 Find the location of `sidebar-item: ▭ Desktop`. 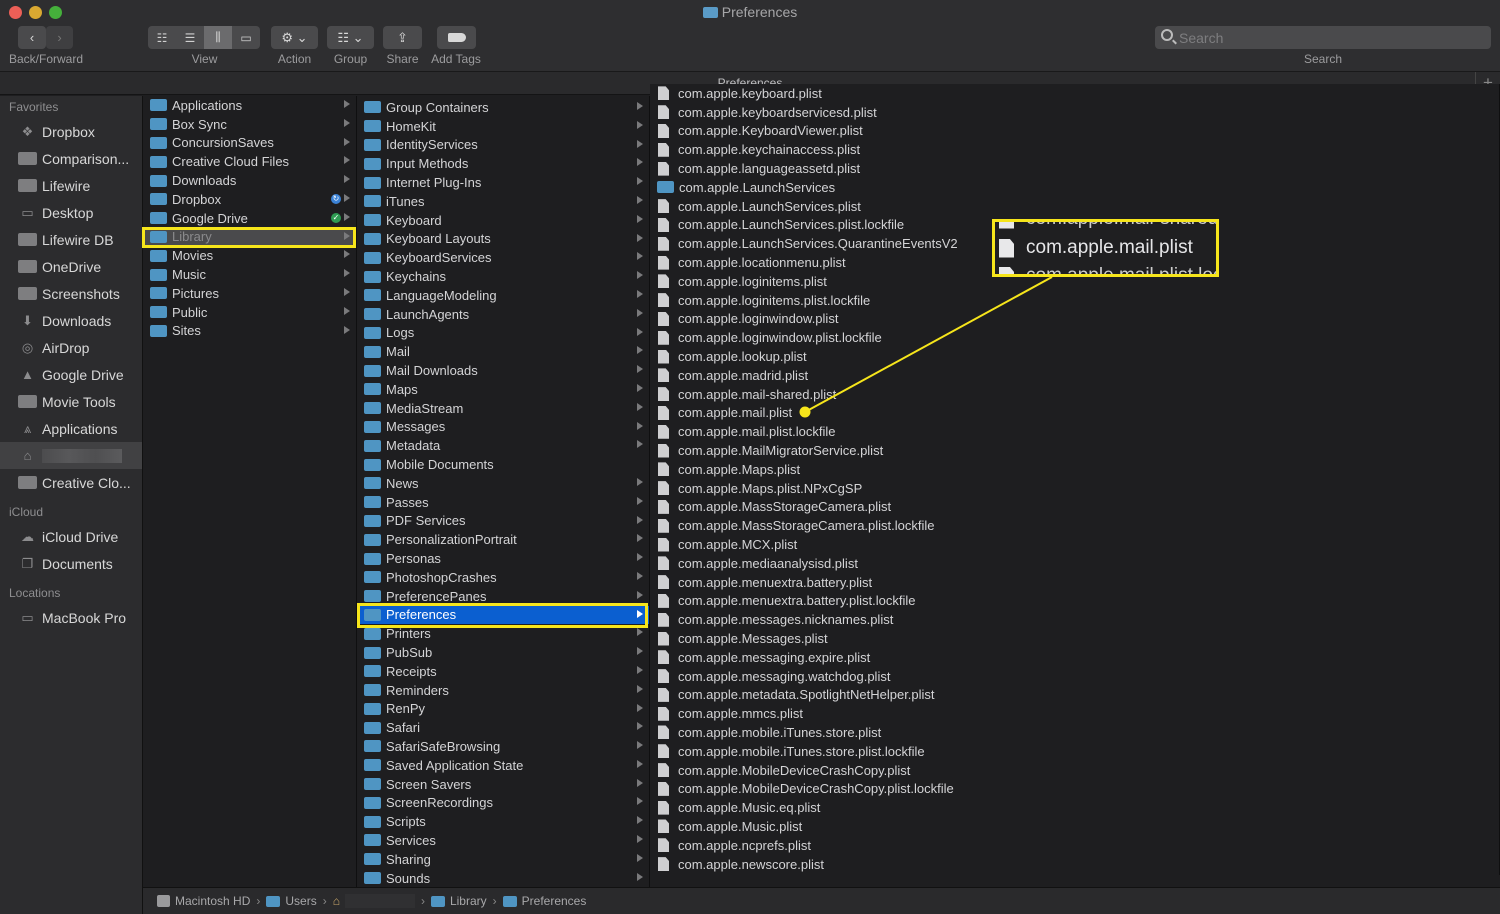

sidebar-item: ▭ Desktop is located at coordinates (71, 212).